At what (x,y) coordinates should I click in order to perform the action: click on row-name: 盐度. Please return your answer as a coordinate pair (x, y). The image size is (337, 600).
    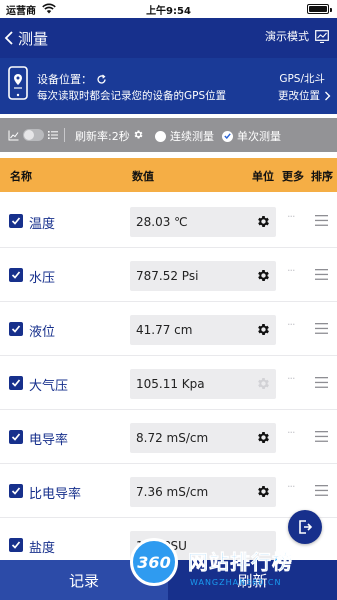
    Looking at the image, I should click on (42, 548).